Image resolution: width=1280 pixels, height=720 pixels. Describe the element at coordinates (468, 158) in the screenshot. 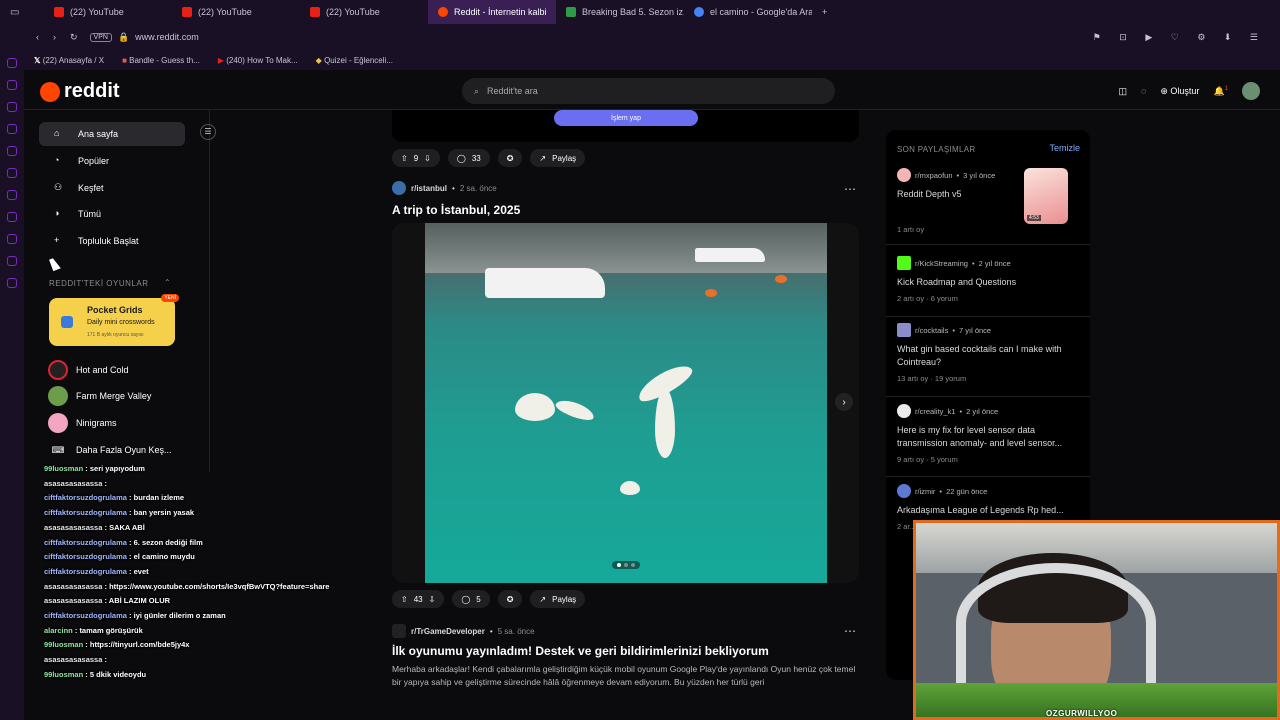

I see `comments-button: ◯ 33` at that location.